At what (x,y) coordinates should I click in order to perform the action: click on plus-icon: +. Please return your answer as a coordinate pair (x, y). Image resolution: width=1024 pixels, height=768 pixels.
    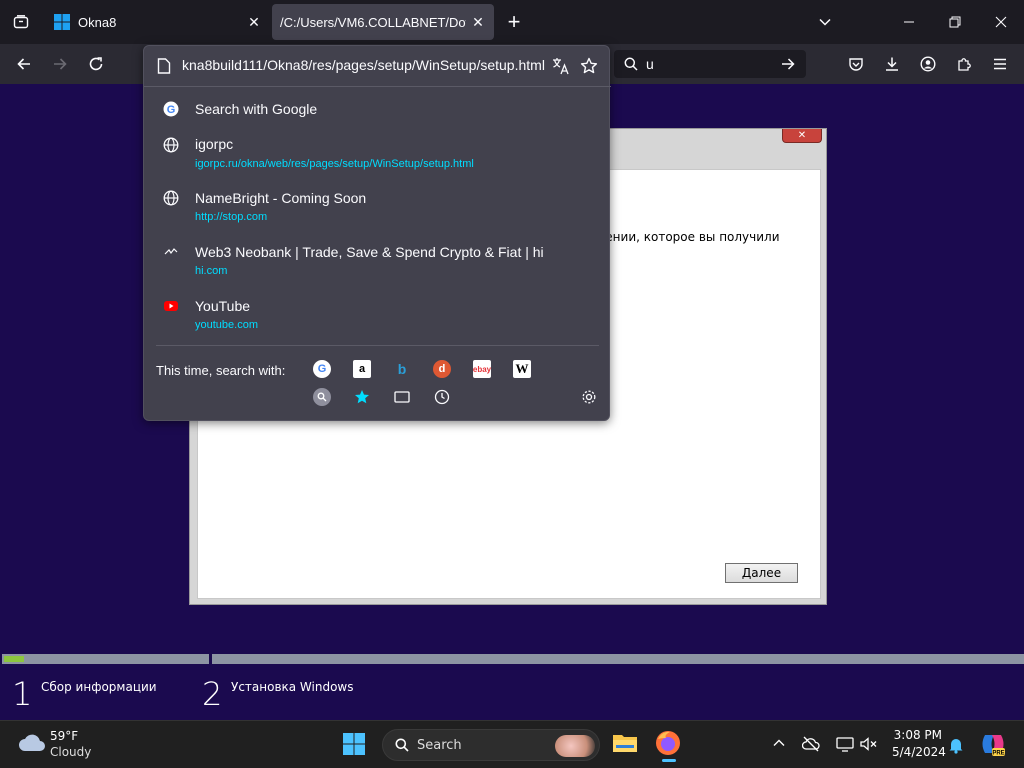
    Looking at the image, I should click on (514, 21).